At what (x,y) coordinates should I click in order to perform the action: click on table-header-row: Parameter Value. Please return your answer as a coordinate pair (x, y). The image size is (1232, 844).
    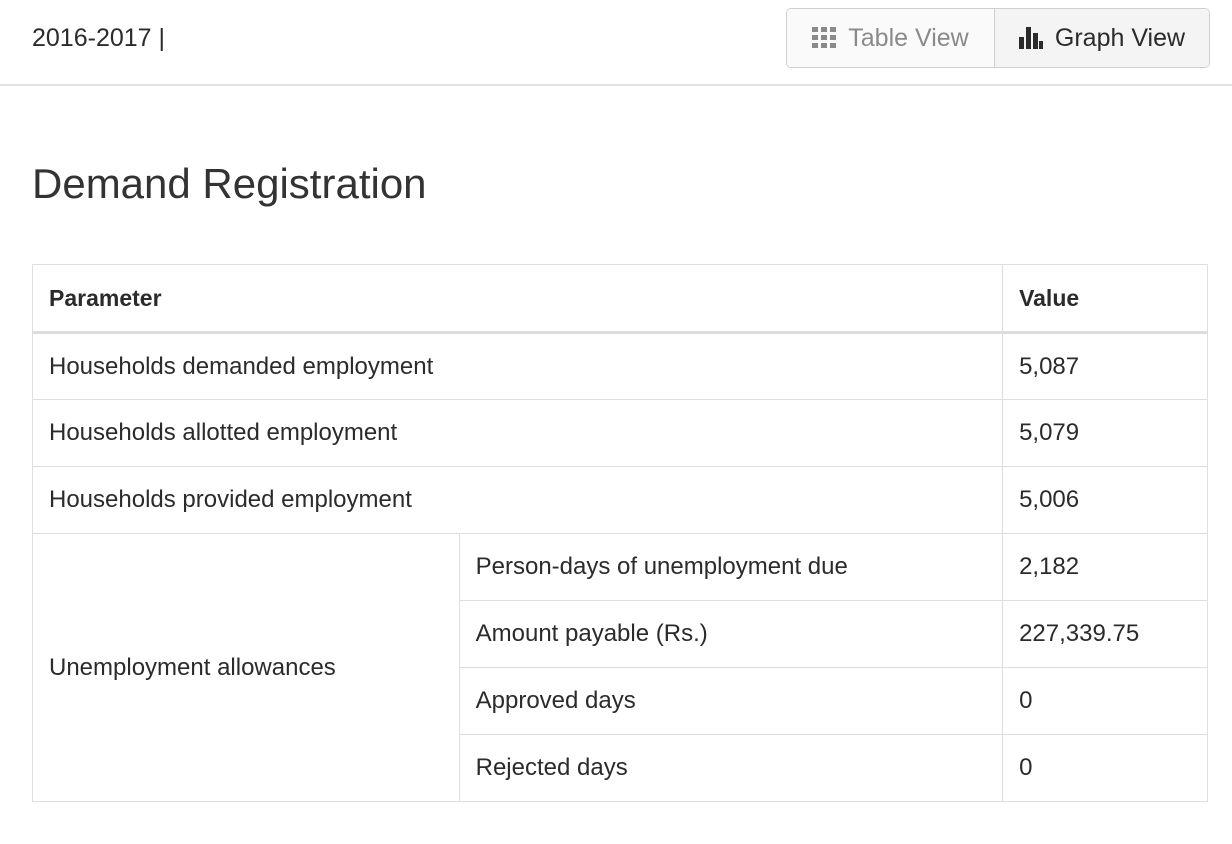
    Looking at the image, I should click on (619, 299).